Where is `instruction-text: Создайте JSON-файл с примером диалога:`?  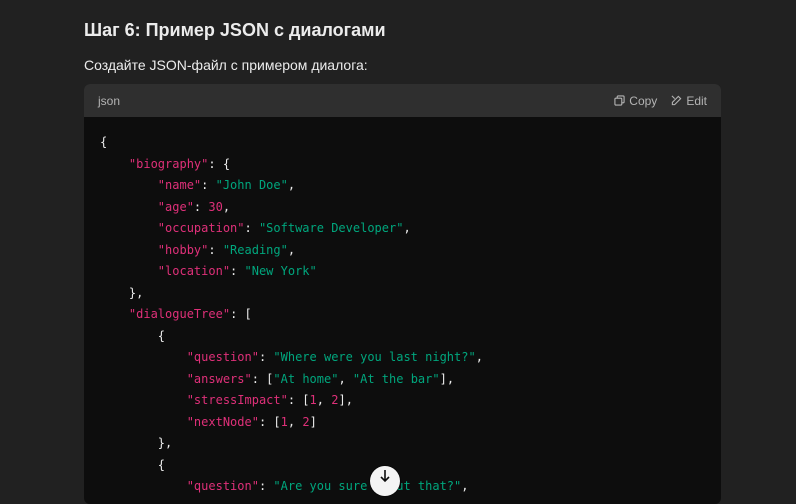 instruction-text: Создайте JSON-файл с примером диалога: is located at coordinates (226, 65).